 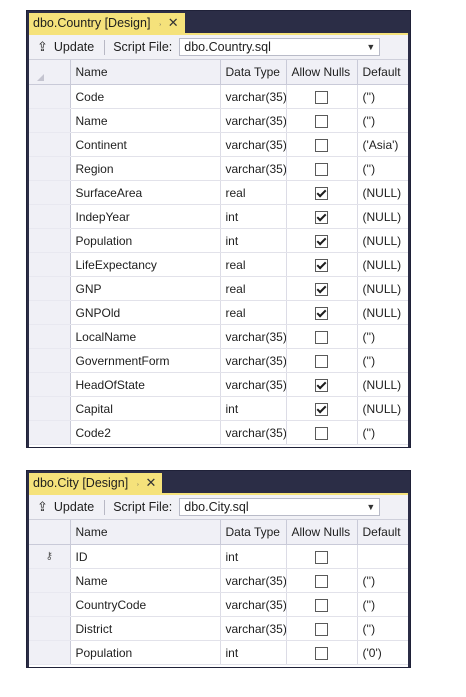 I want to click on table-row: SurfaceArea real (NULL), so click(x=218, y=192).